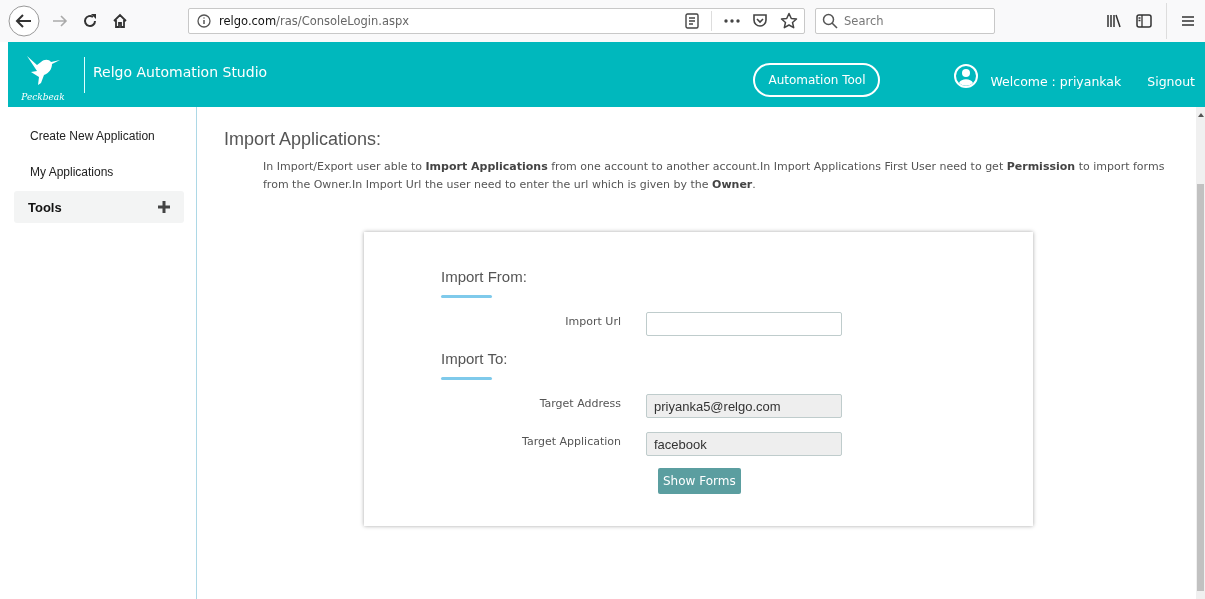 The width and height of the screenshot is (1205, 599). What do you see at coordinates (966, 75) in the screenshot?
I see `user-avatar-icon` at bounding box center [966, 75].